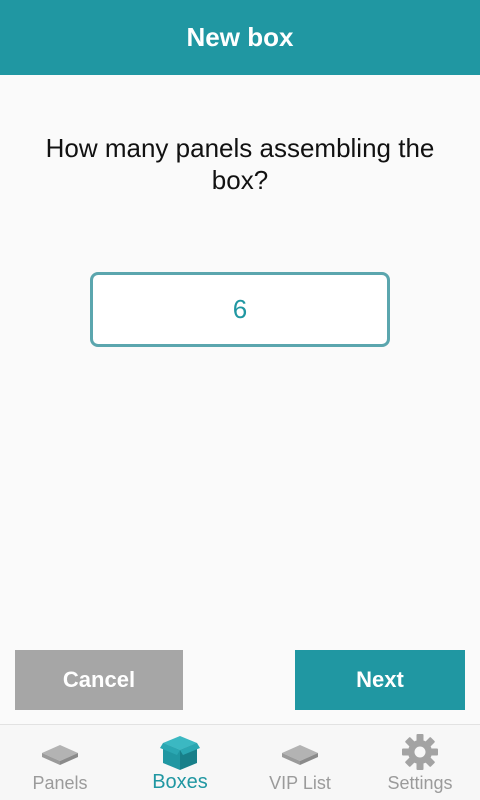 This screenshot has width=480, height=800. What do you see at coordinates (60, 783) in the screenshot?
I see `nav-label-panels: Panels` at bounding box center [60, 783].